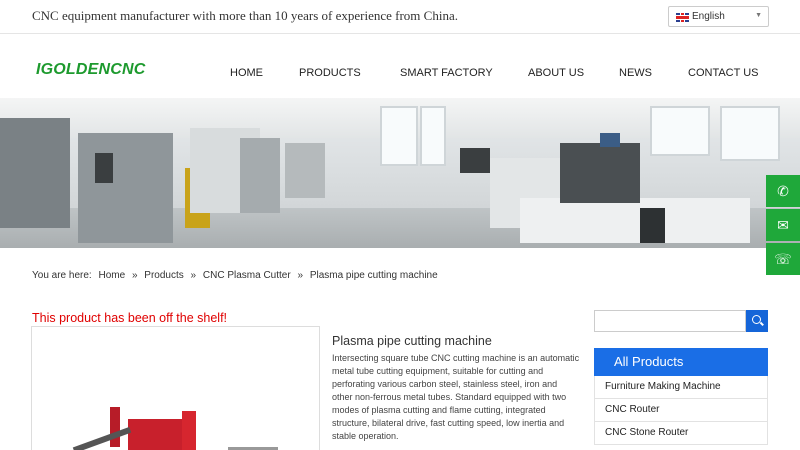 The width and height of the screenshot is (800, 450). I want to click on uk-flag-icon, so click(682, 17).